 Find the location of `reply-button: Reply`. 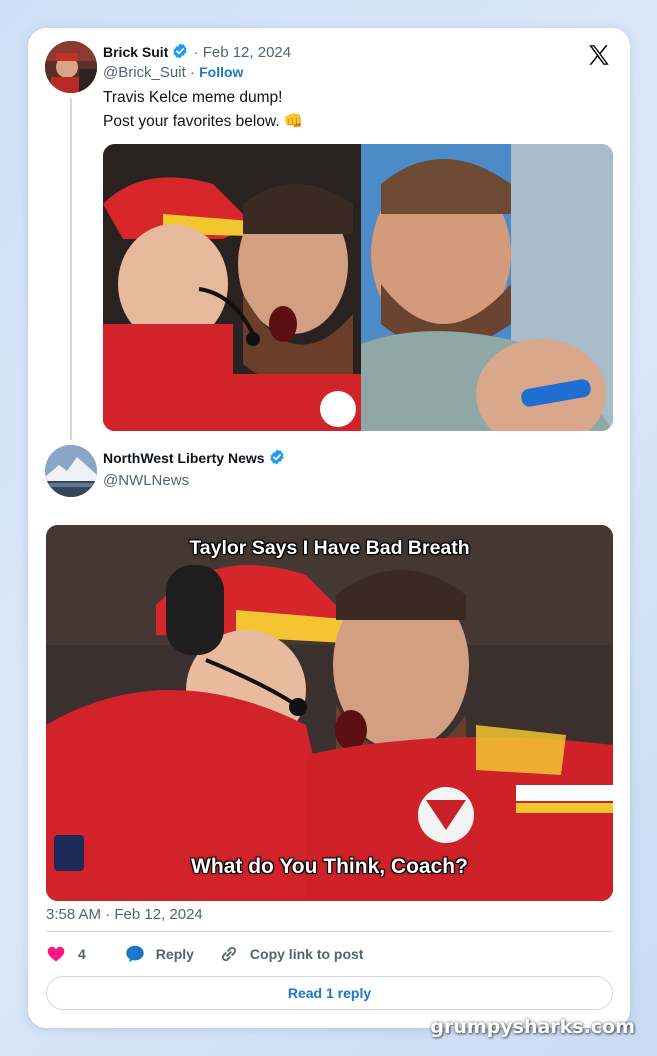

reply-button: Reply is located at coordinates (159, 954).